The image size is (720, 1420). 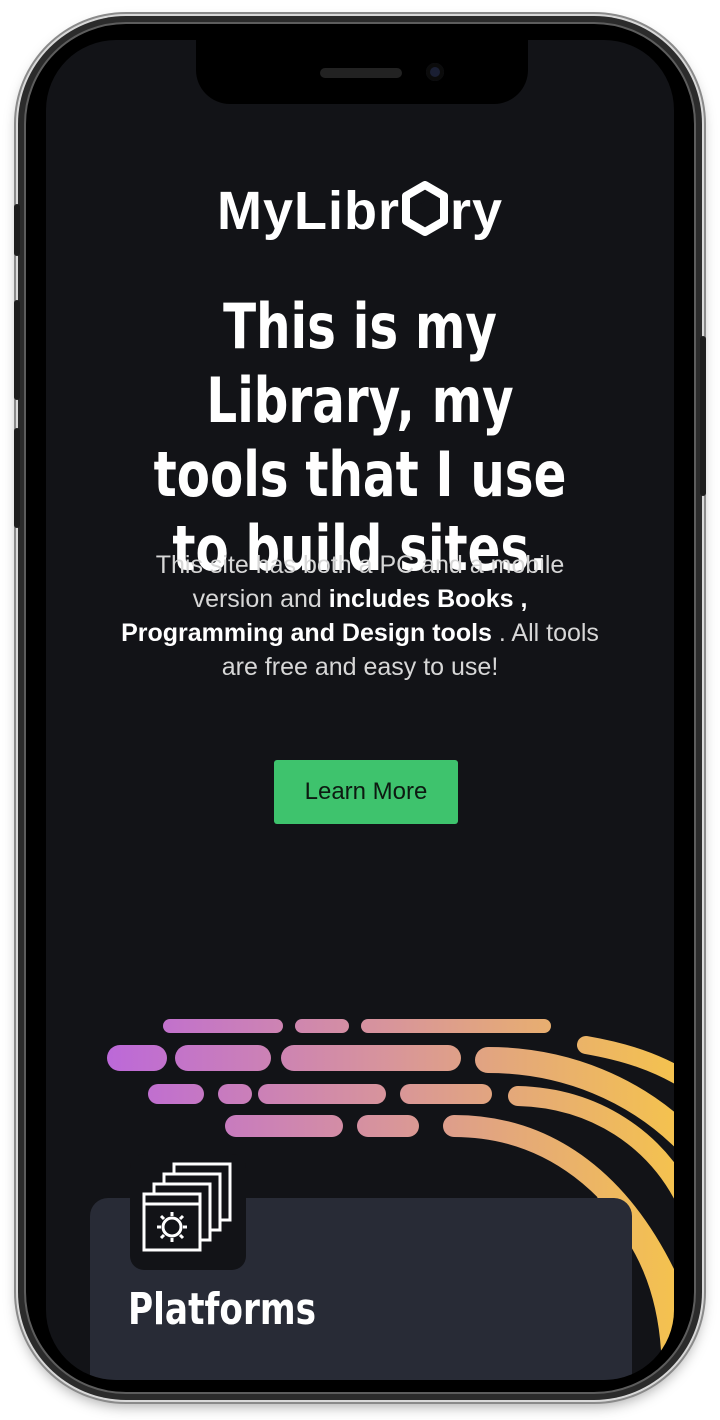 I want to click on notch, so click(x=362, y=72).